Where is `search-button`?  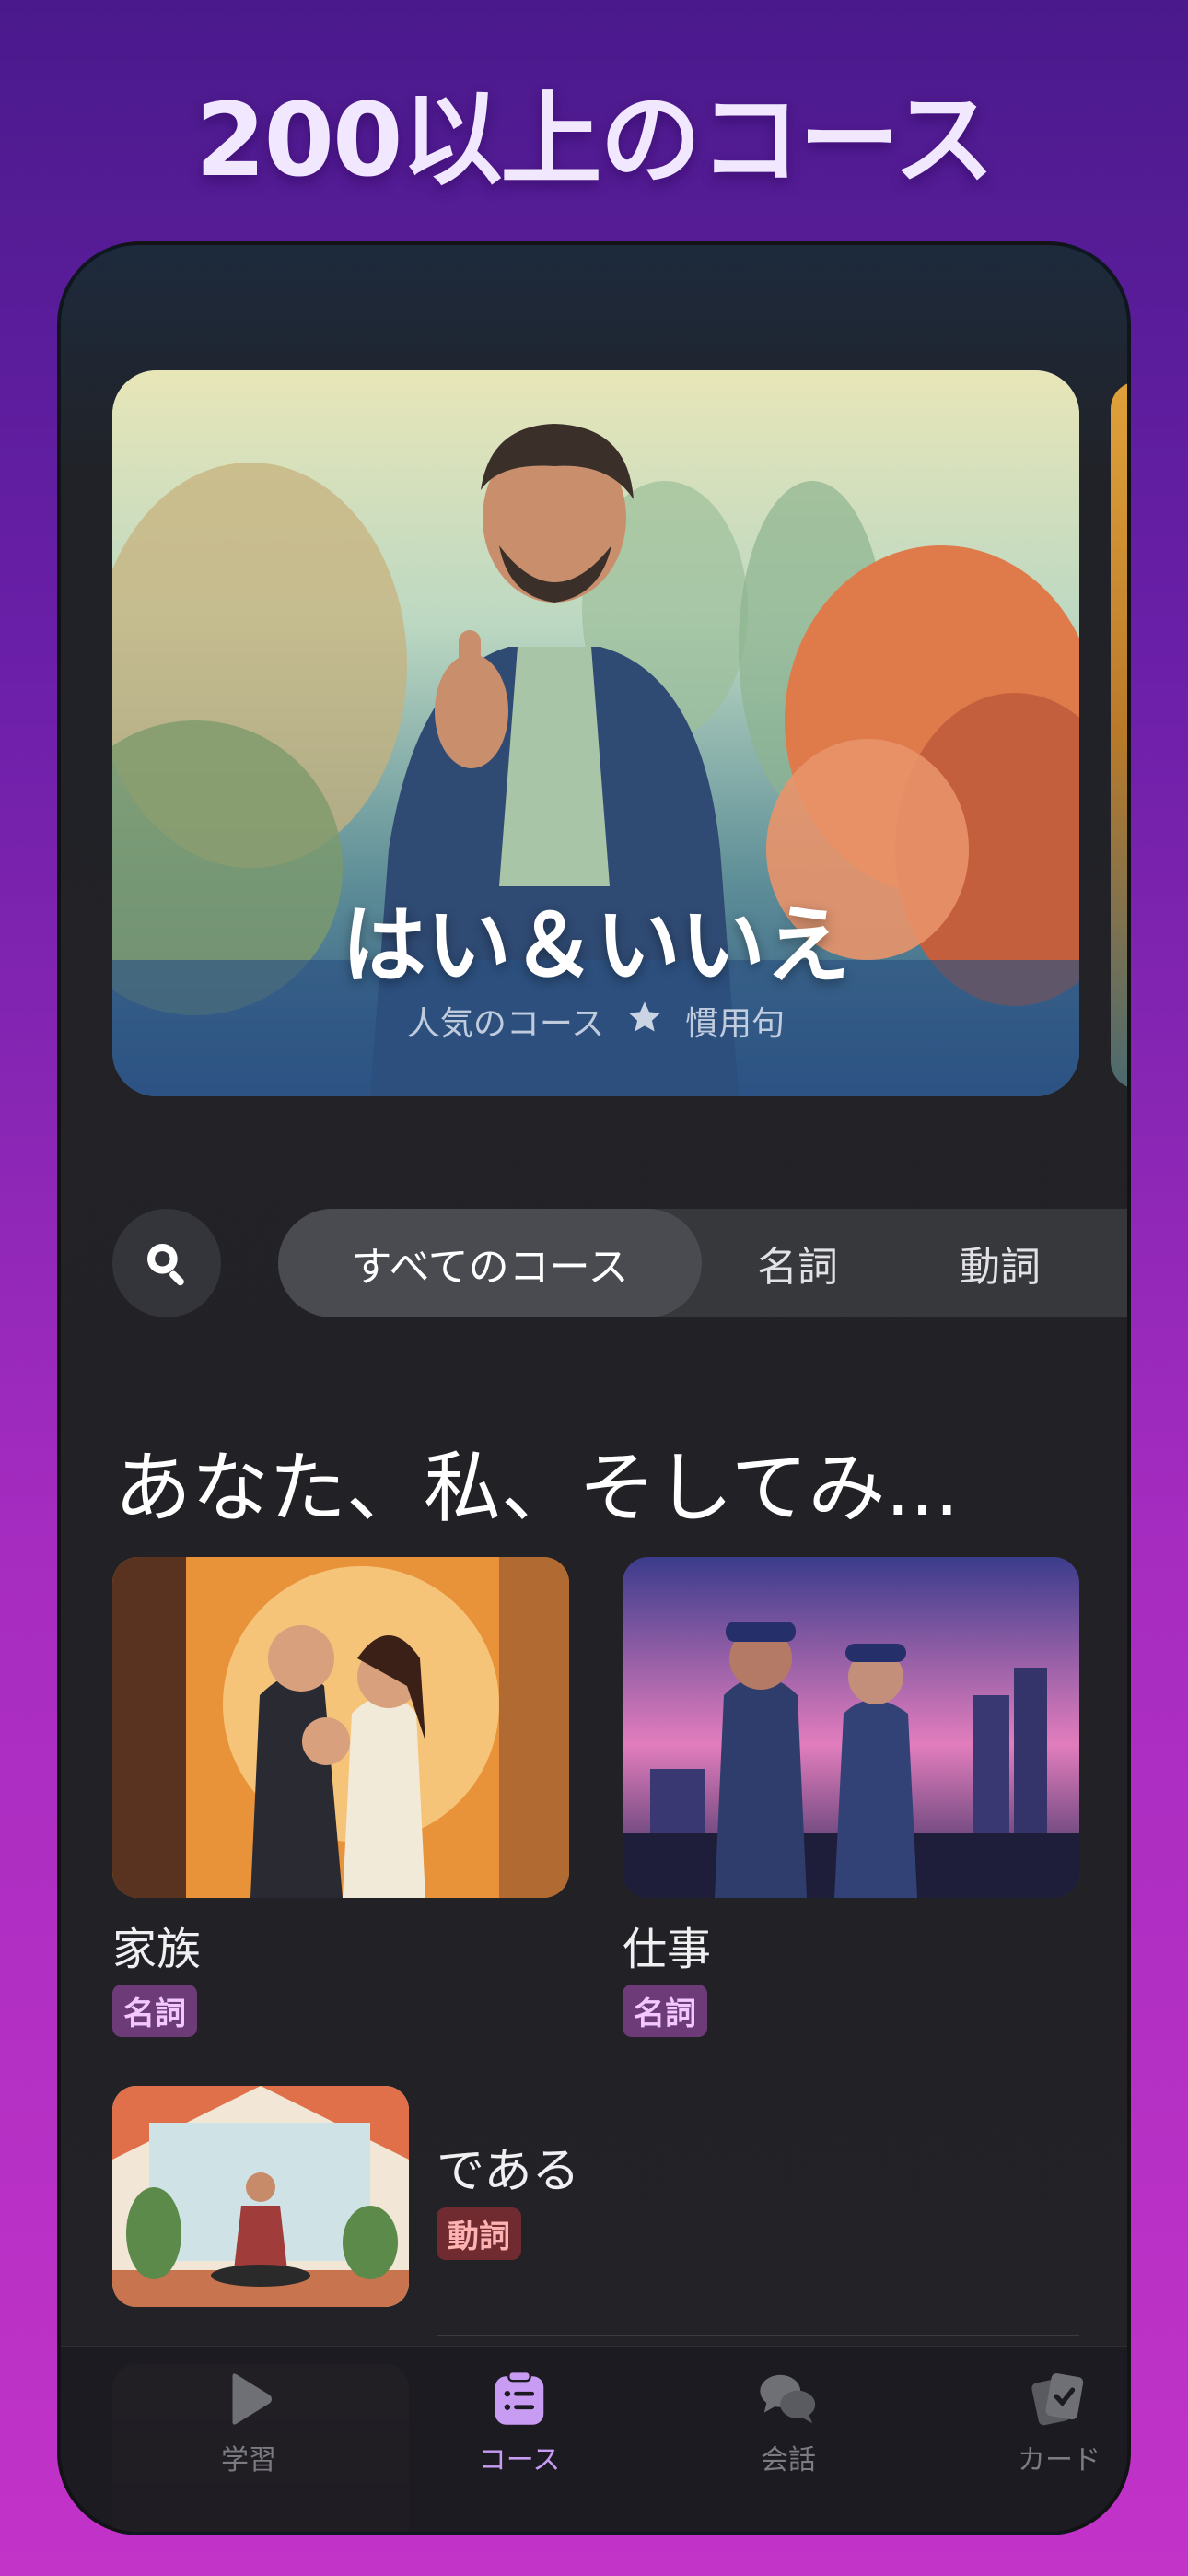 search-button is located at coordinates (166, 1263).